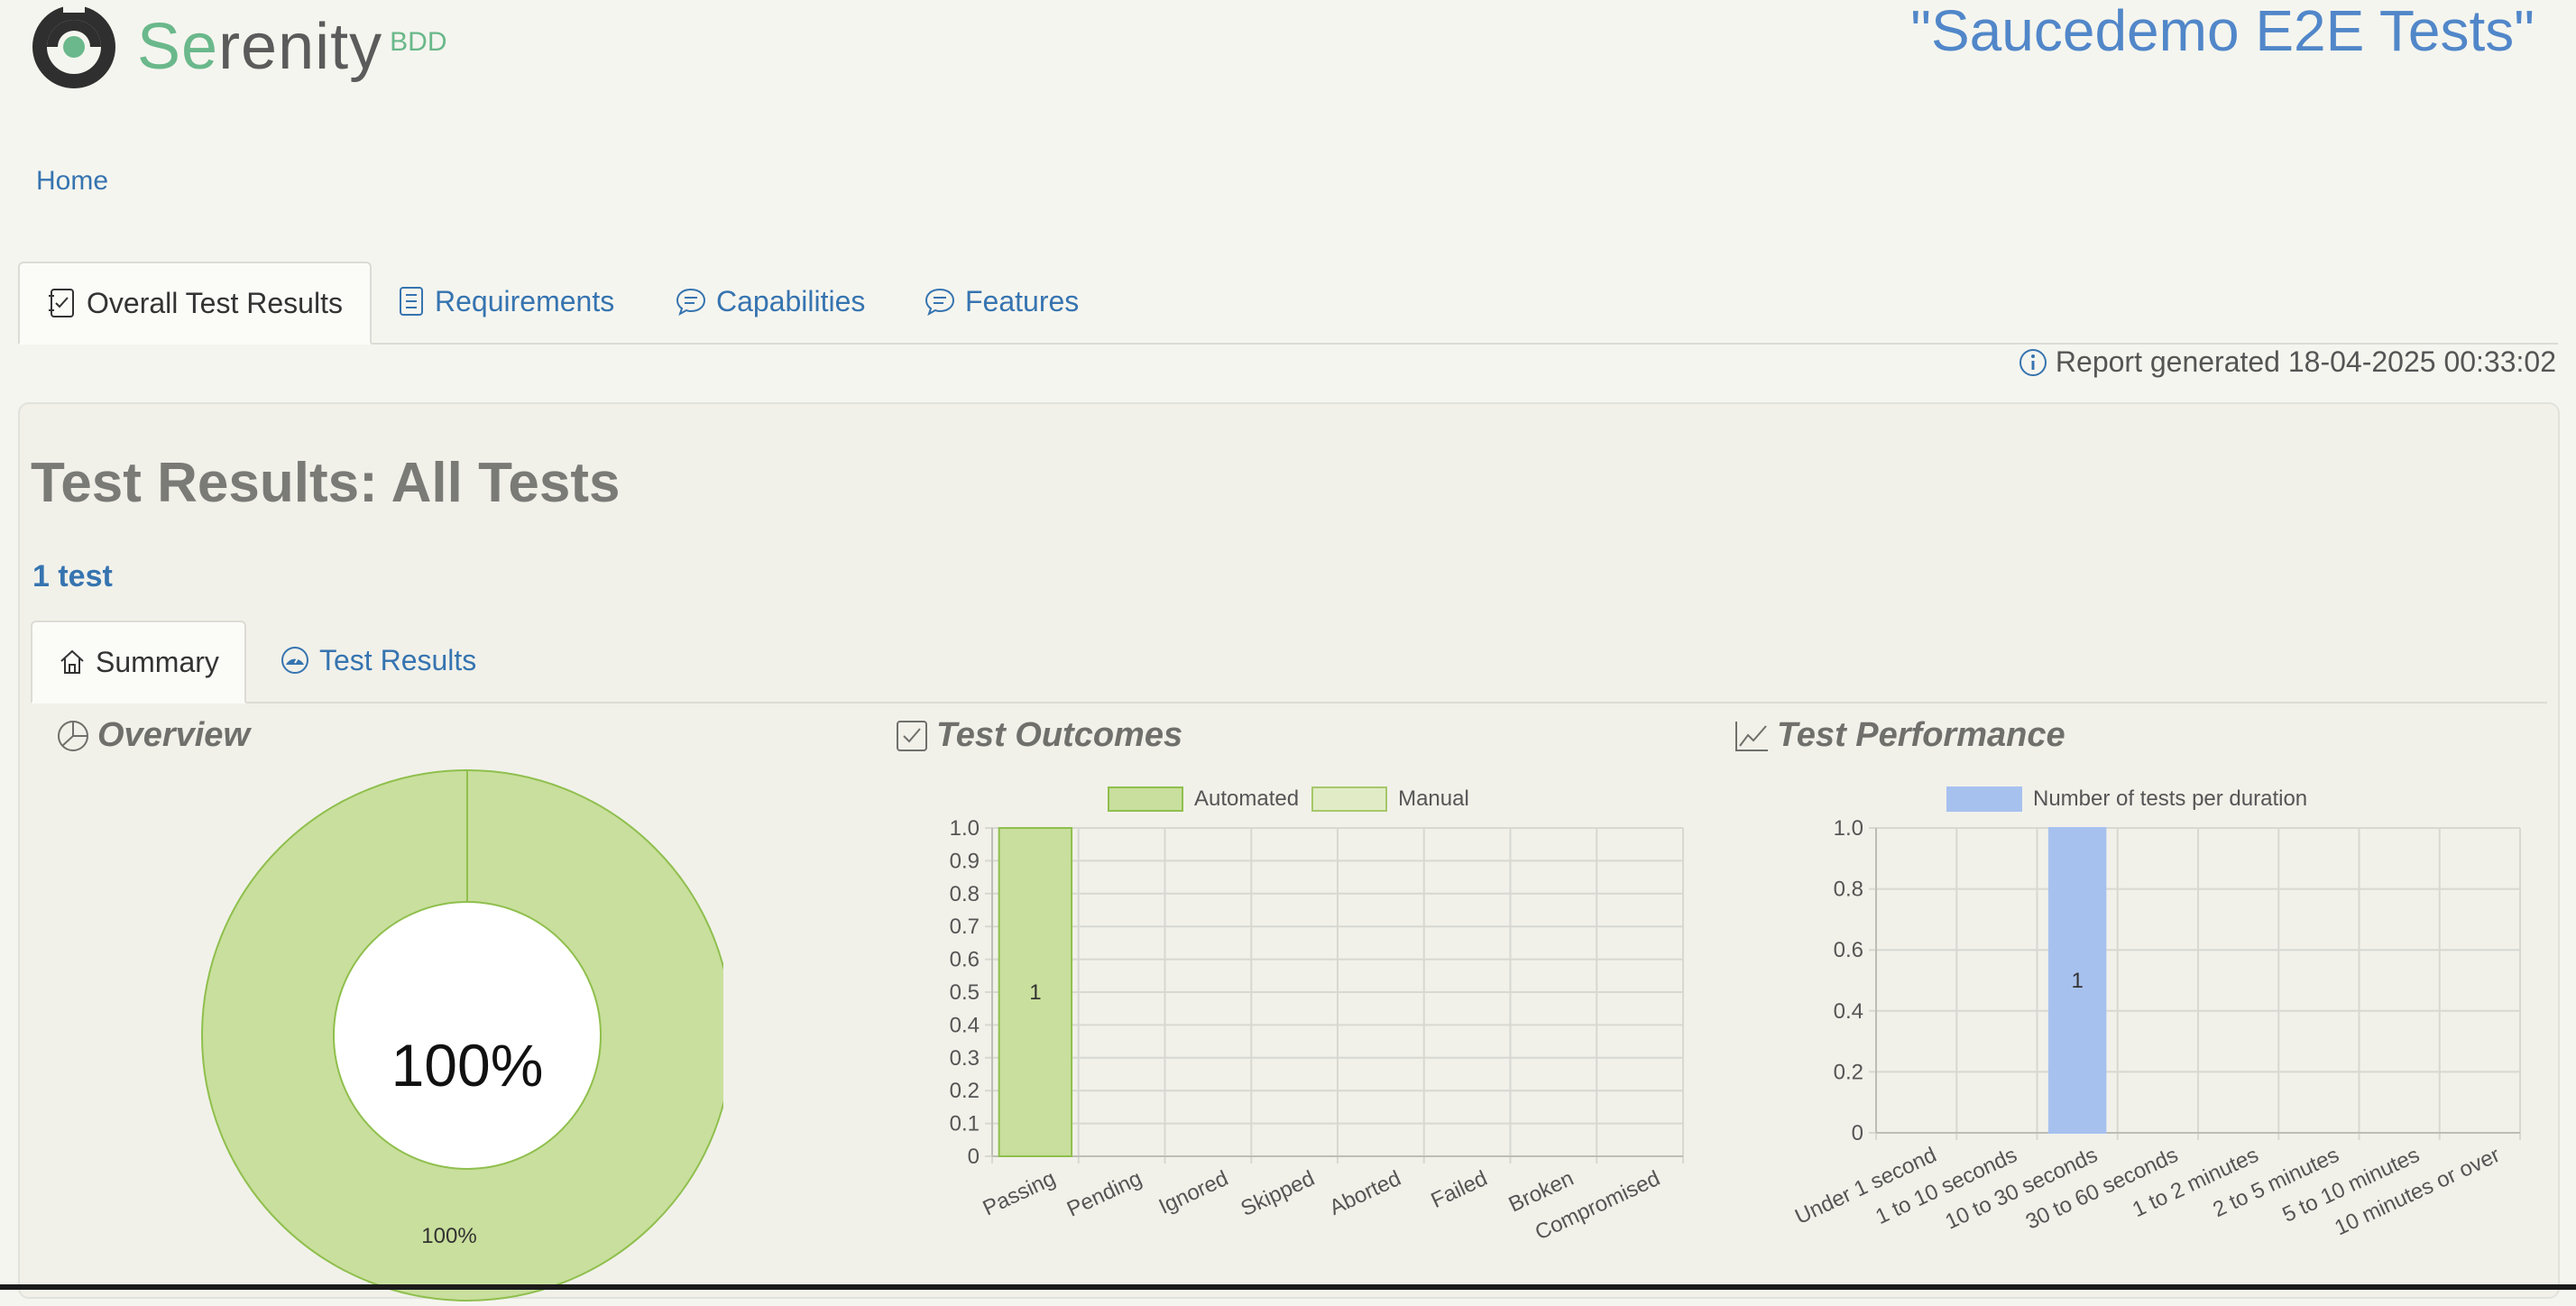 The height and width of the screenshot is (1306, 2576). Describe the element at coordinates (2033, 362) in the screenshot. I see `info-icon` at that location.